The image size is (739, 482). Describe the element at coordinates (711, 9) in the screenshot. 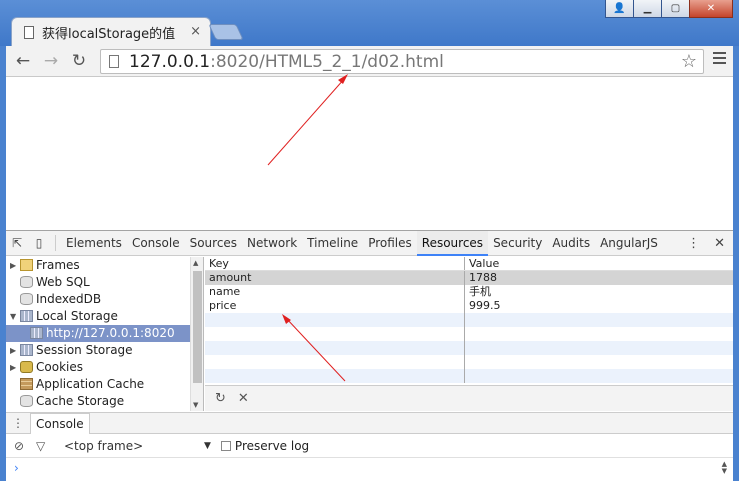

I see `close-window-button: ✕` at that location.